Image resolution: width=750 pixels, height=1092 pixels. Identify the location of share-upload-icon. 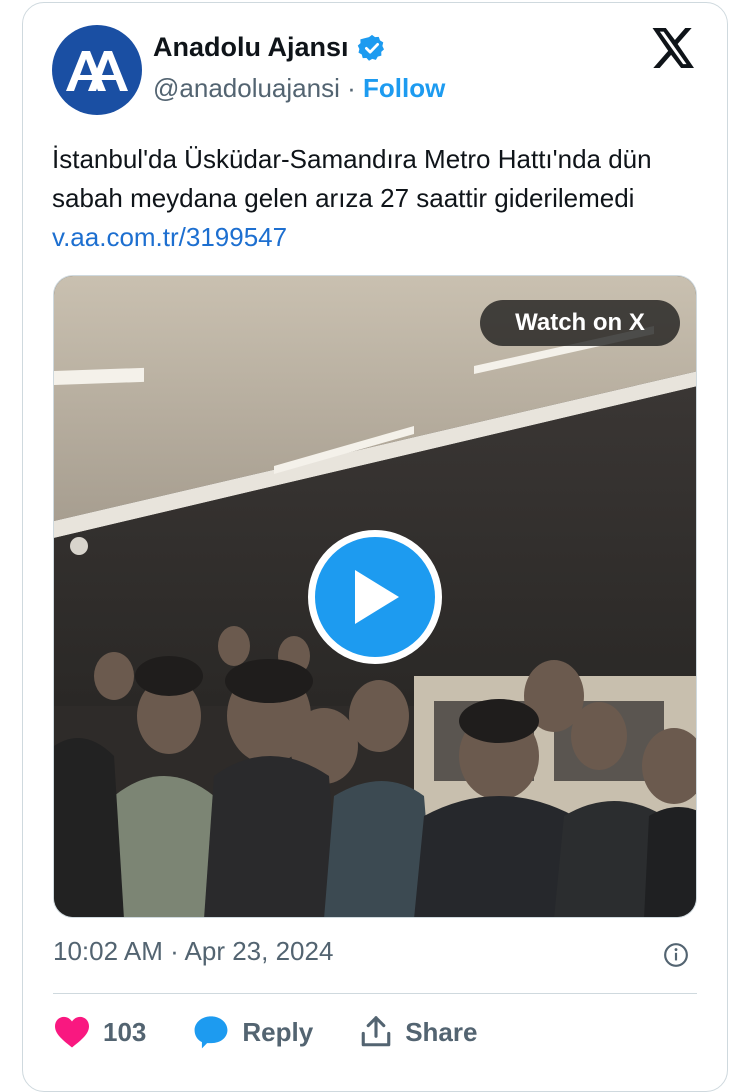
(376, 1032).